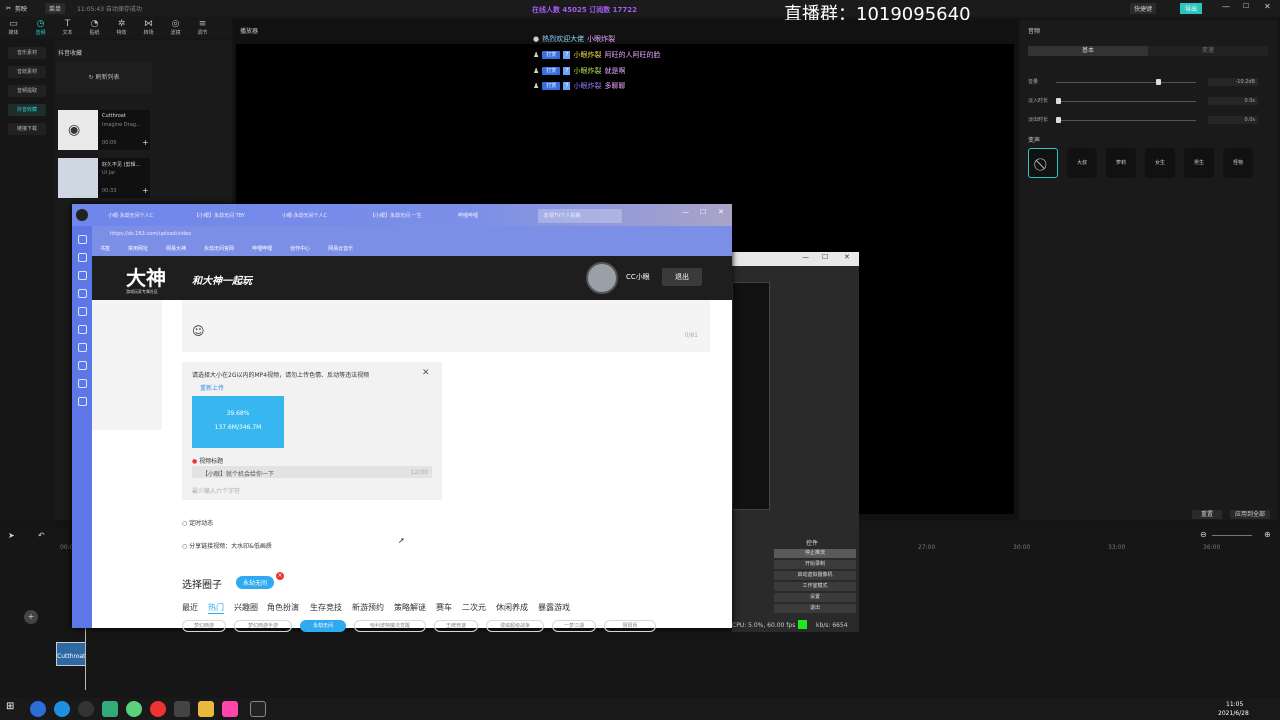 This screenshot has width=1280, height=720. I want to click on apply-all-button: 应用到全部, so click(1250, 514).